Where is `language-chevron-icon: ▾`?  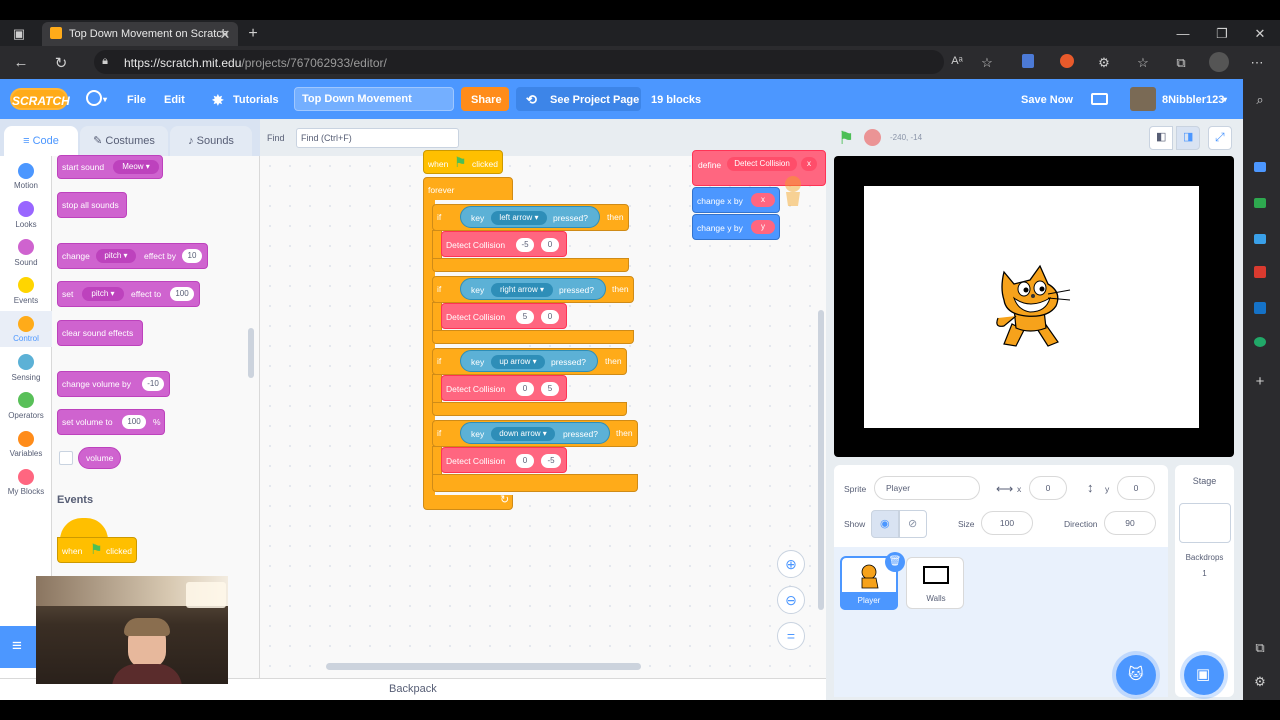 language-chevron-icon: ▾ is located at coordinates (105, 99).